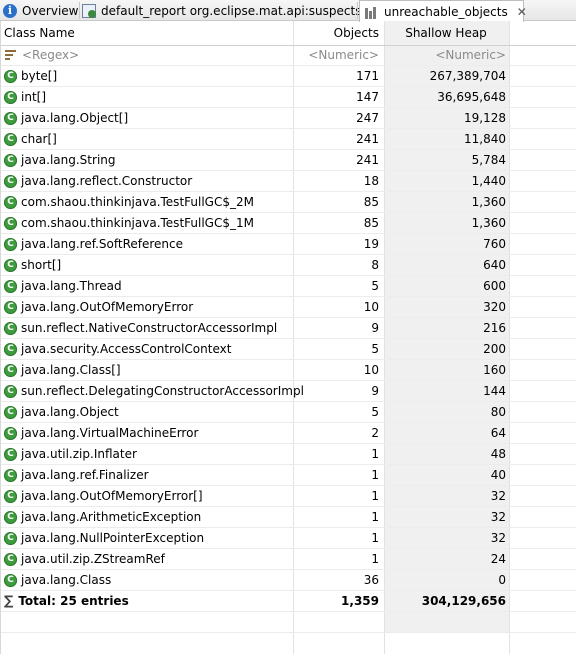 This screenshot has height=654, width=576. What do you see at coordinates (288, 433) in the screenshot?
I see `table-row: Cjava.lang.VirtualMachineError 2 64` at bounding box center [288, 433].